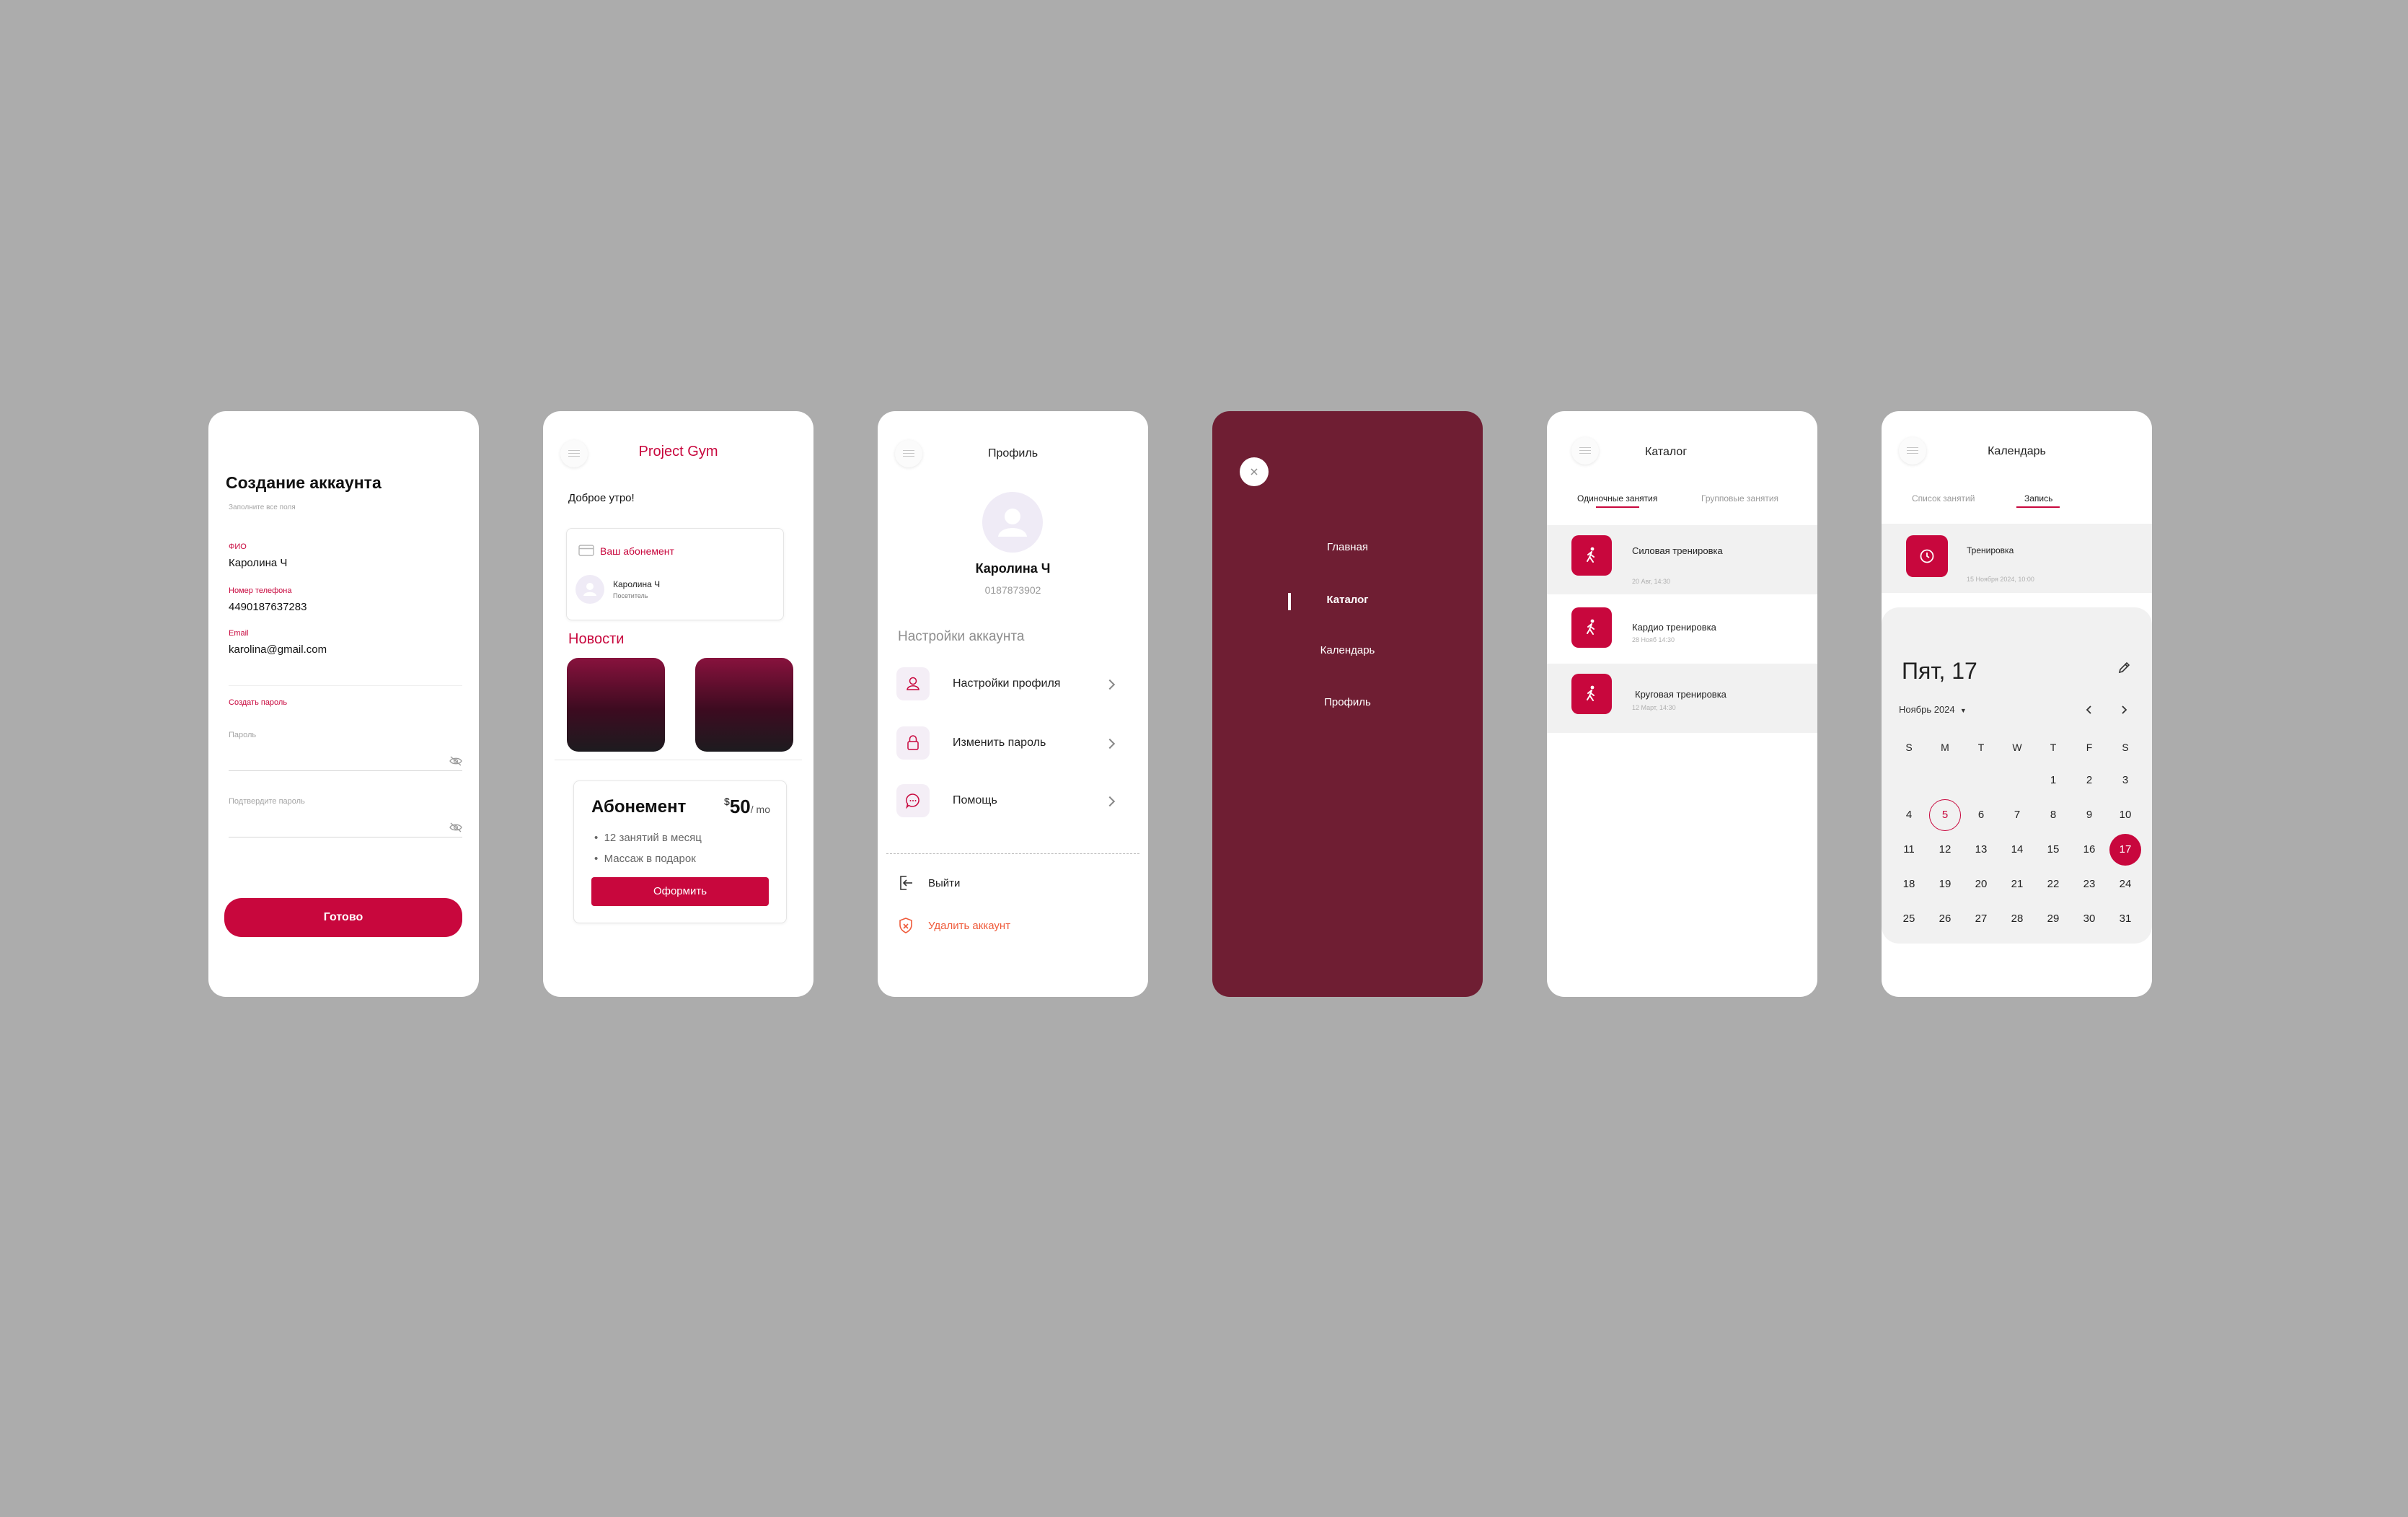 This screenshot has width=2408, height=1517. I want to click on greeting: Доброе утро!, so click(602, 498).